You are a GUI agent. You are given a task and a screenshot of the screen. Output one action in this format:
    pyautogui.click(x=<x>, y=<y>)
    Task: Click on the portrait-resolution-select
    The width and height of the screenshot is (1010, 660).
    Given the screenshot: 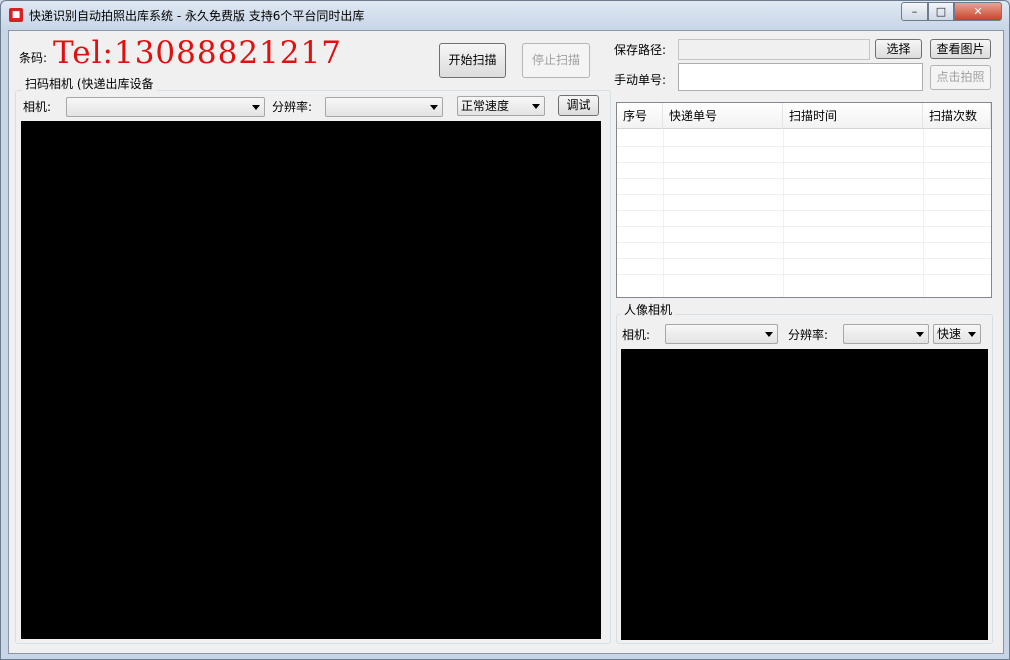 What is the action you would take?
    pyautogui.click(x=886, y=334)
    